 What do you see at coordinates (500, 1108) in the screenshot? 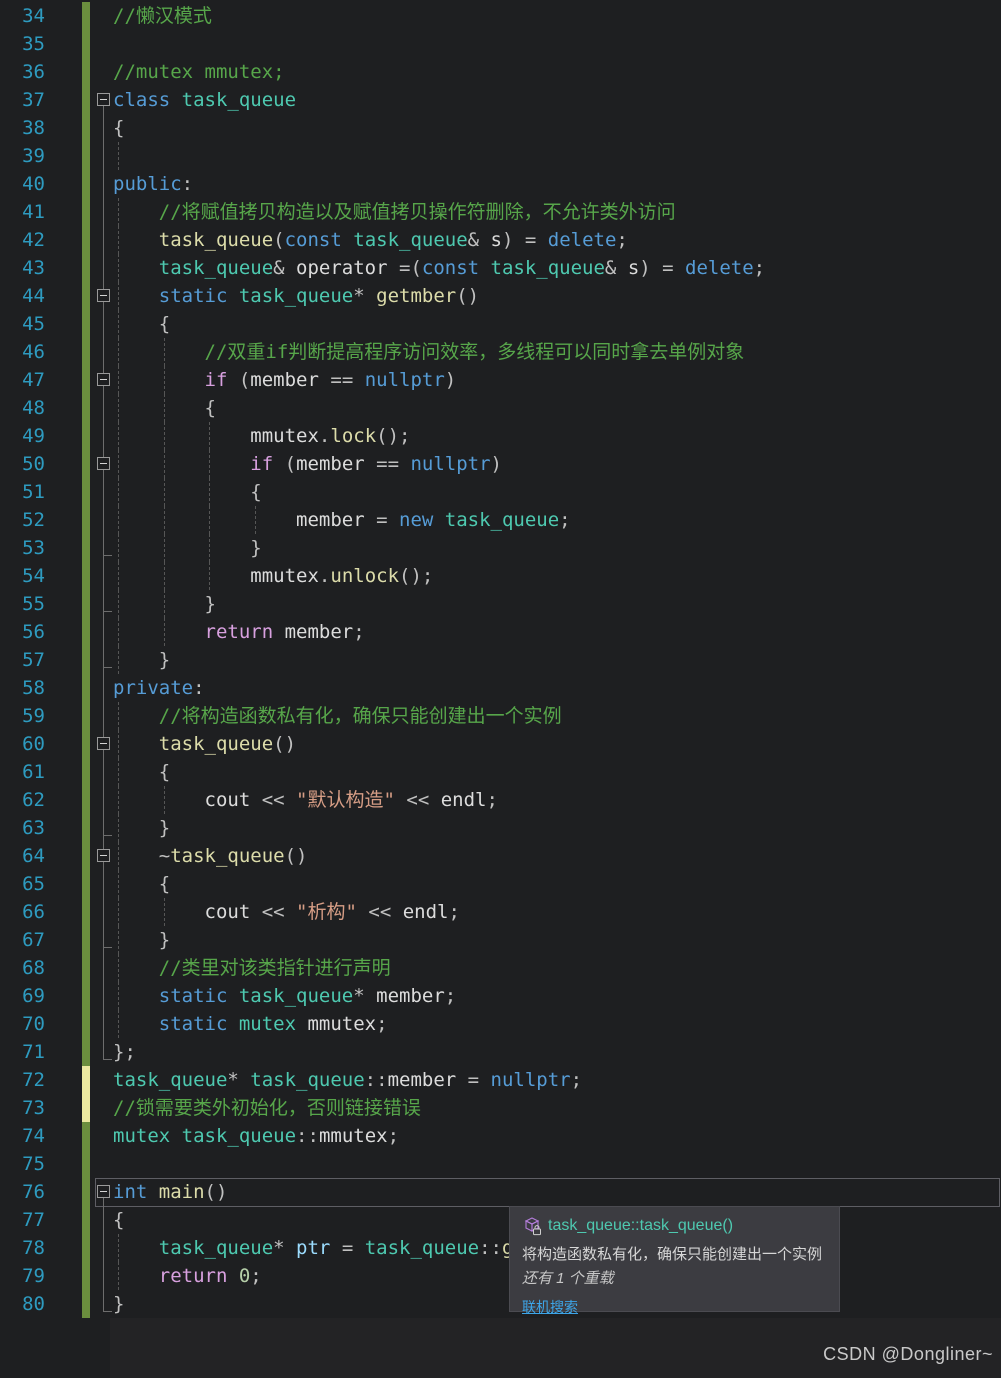
I see `code-line-73: 73 //锁需要类外初始化，否则链接错误` at bounding box center [500, 1108].